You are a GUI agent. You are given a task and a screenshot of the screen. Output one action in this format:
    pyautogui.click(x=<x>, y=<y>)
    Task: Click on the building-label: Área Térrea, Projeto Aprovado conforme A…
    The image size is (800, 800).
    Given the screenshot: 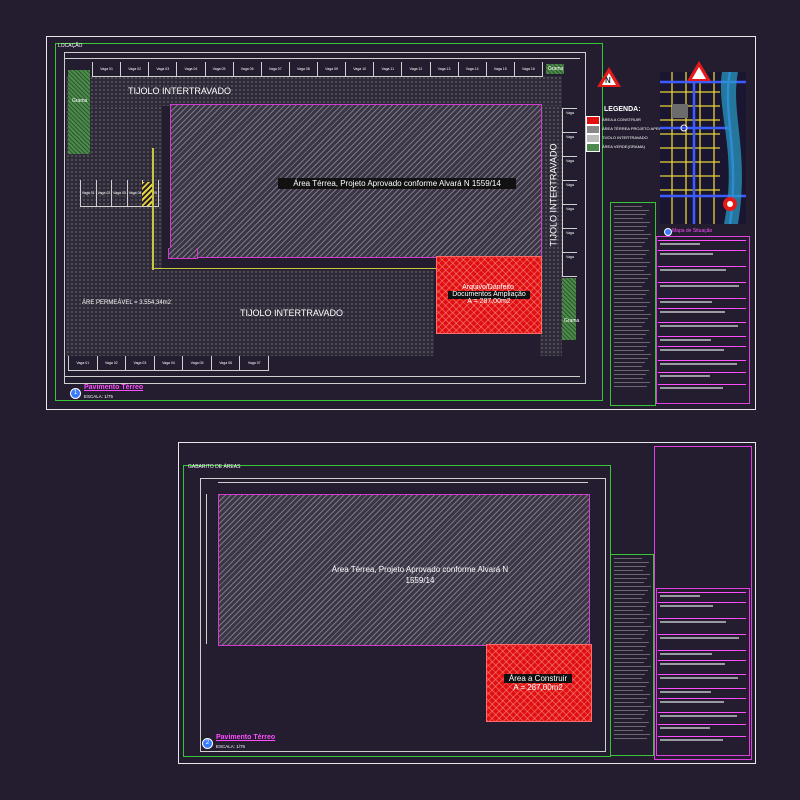 What is the action you would take?
    pyautogui.click(x=397, y=183)
    